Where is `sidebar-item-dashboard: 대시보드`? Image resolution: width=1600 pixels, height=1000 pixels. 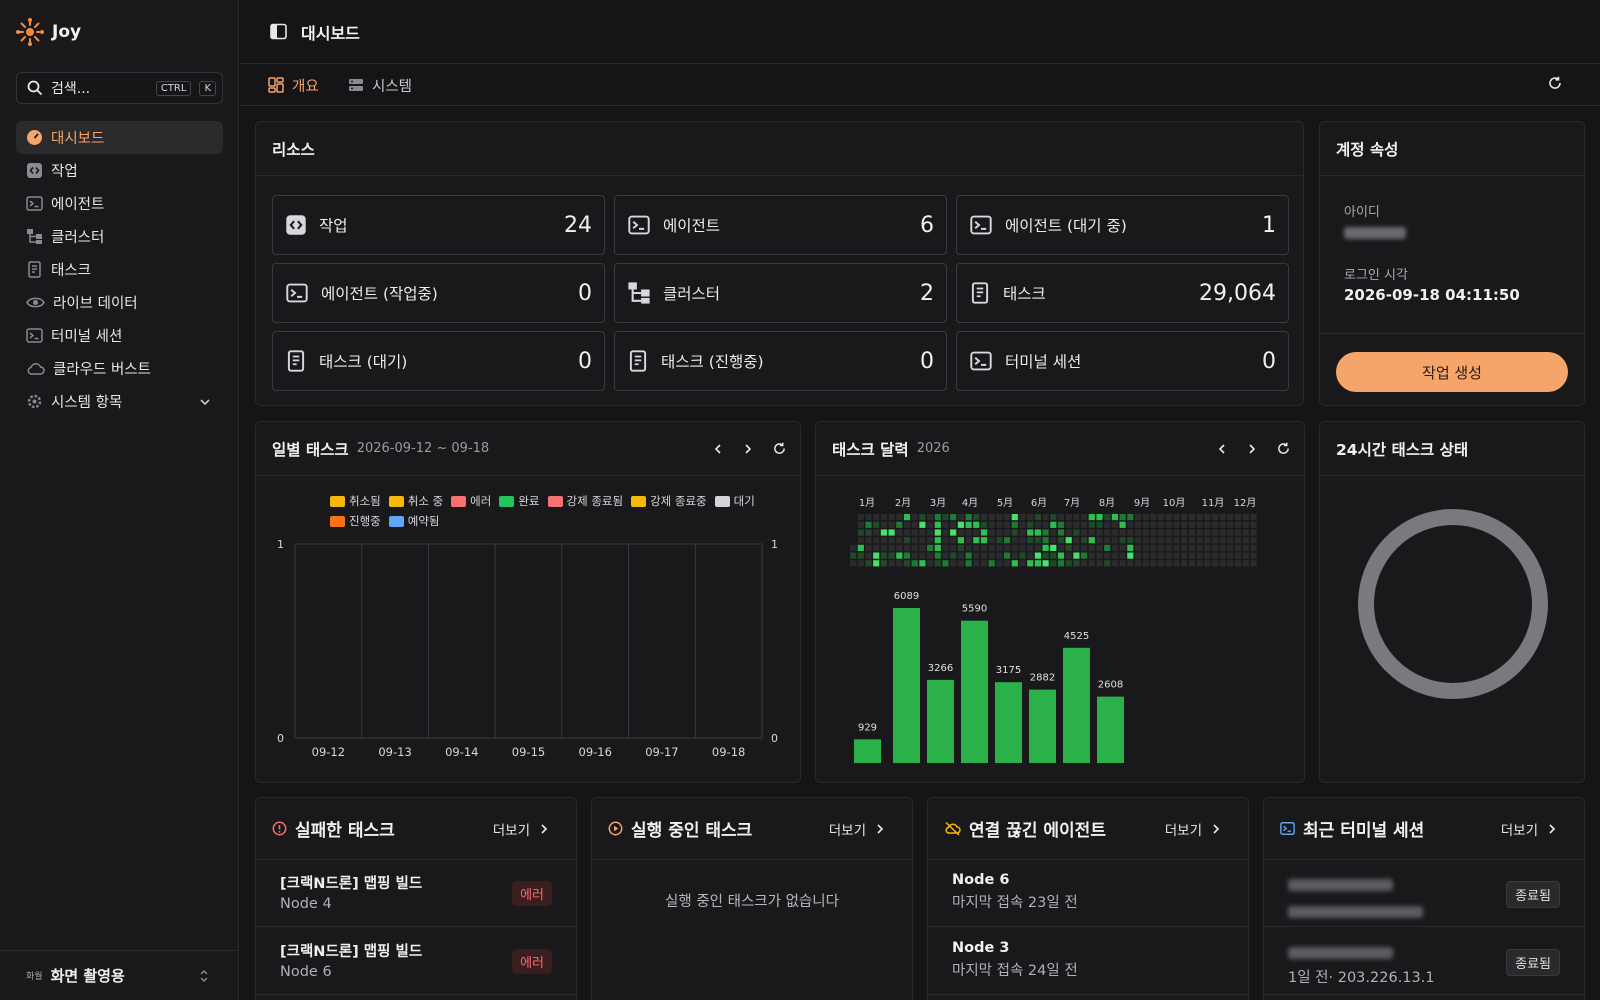
sidebar-item-dashboard: 대시보드 is located at coordinates (119, 137).